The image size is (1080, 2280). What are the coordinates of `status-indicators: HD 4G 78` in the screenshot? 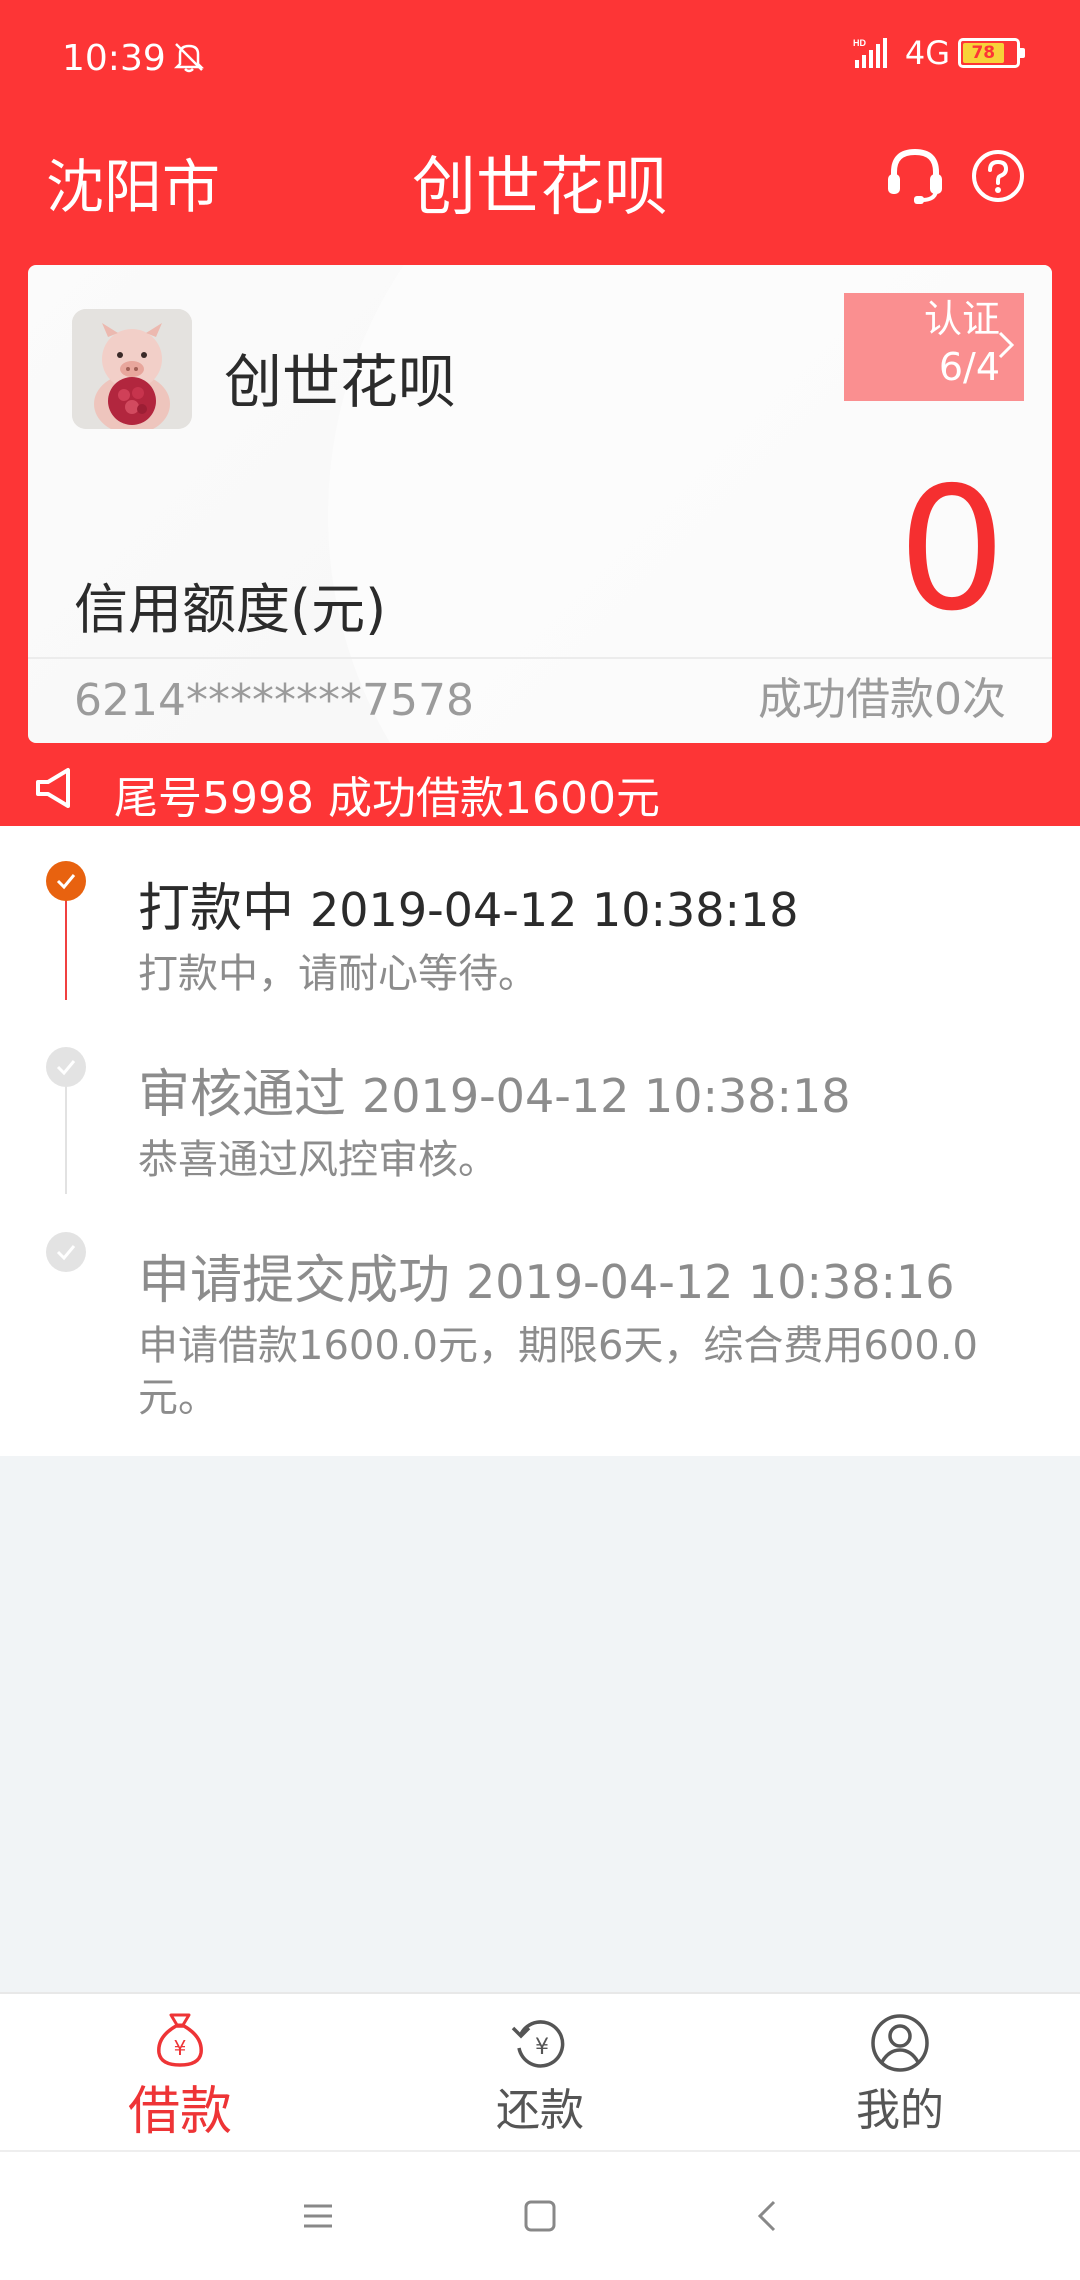 It's located at (939, 53).